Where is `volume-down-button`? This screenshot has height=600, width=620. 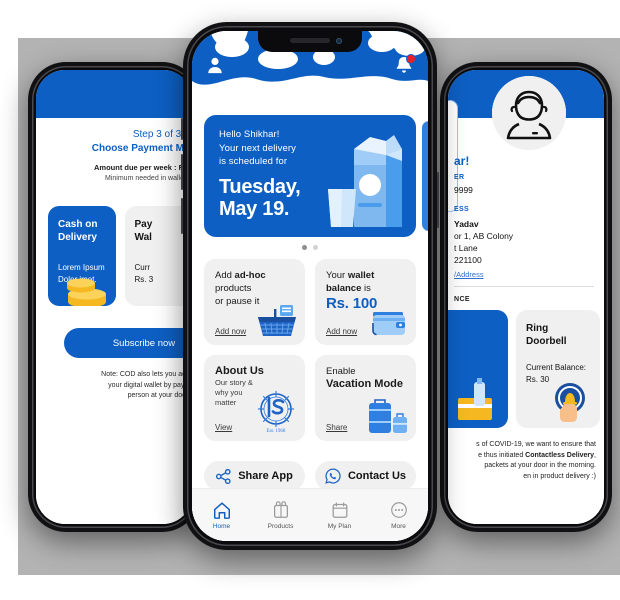
volume-down-button is located at coordinates (182, 216).